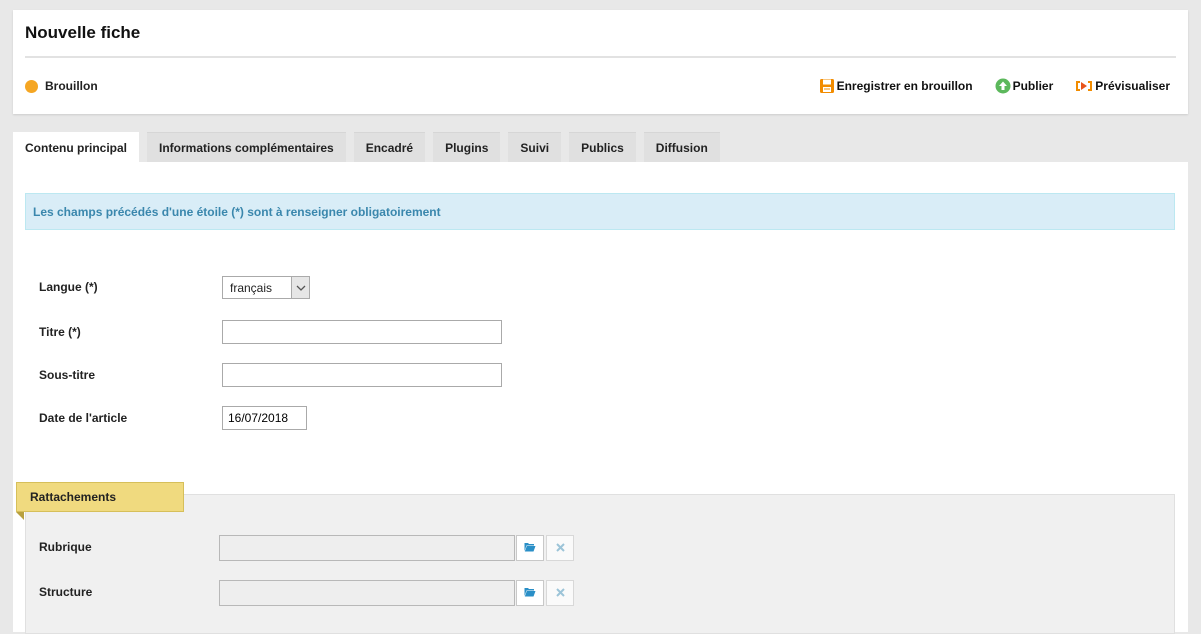 This screenshot has width=1201, height=634. I want to click on publish-icon, so click(1003, 86).